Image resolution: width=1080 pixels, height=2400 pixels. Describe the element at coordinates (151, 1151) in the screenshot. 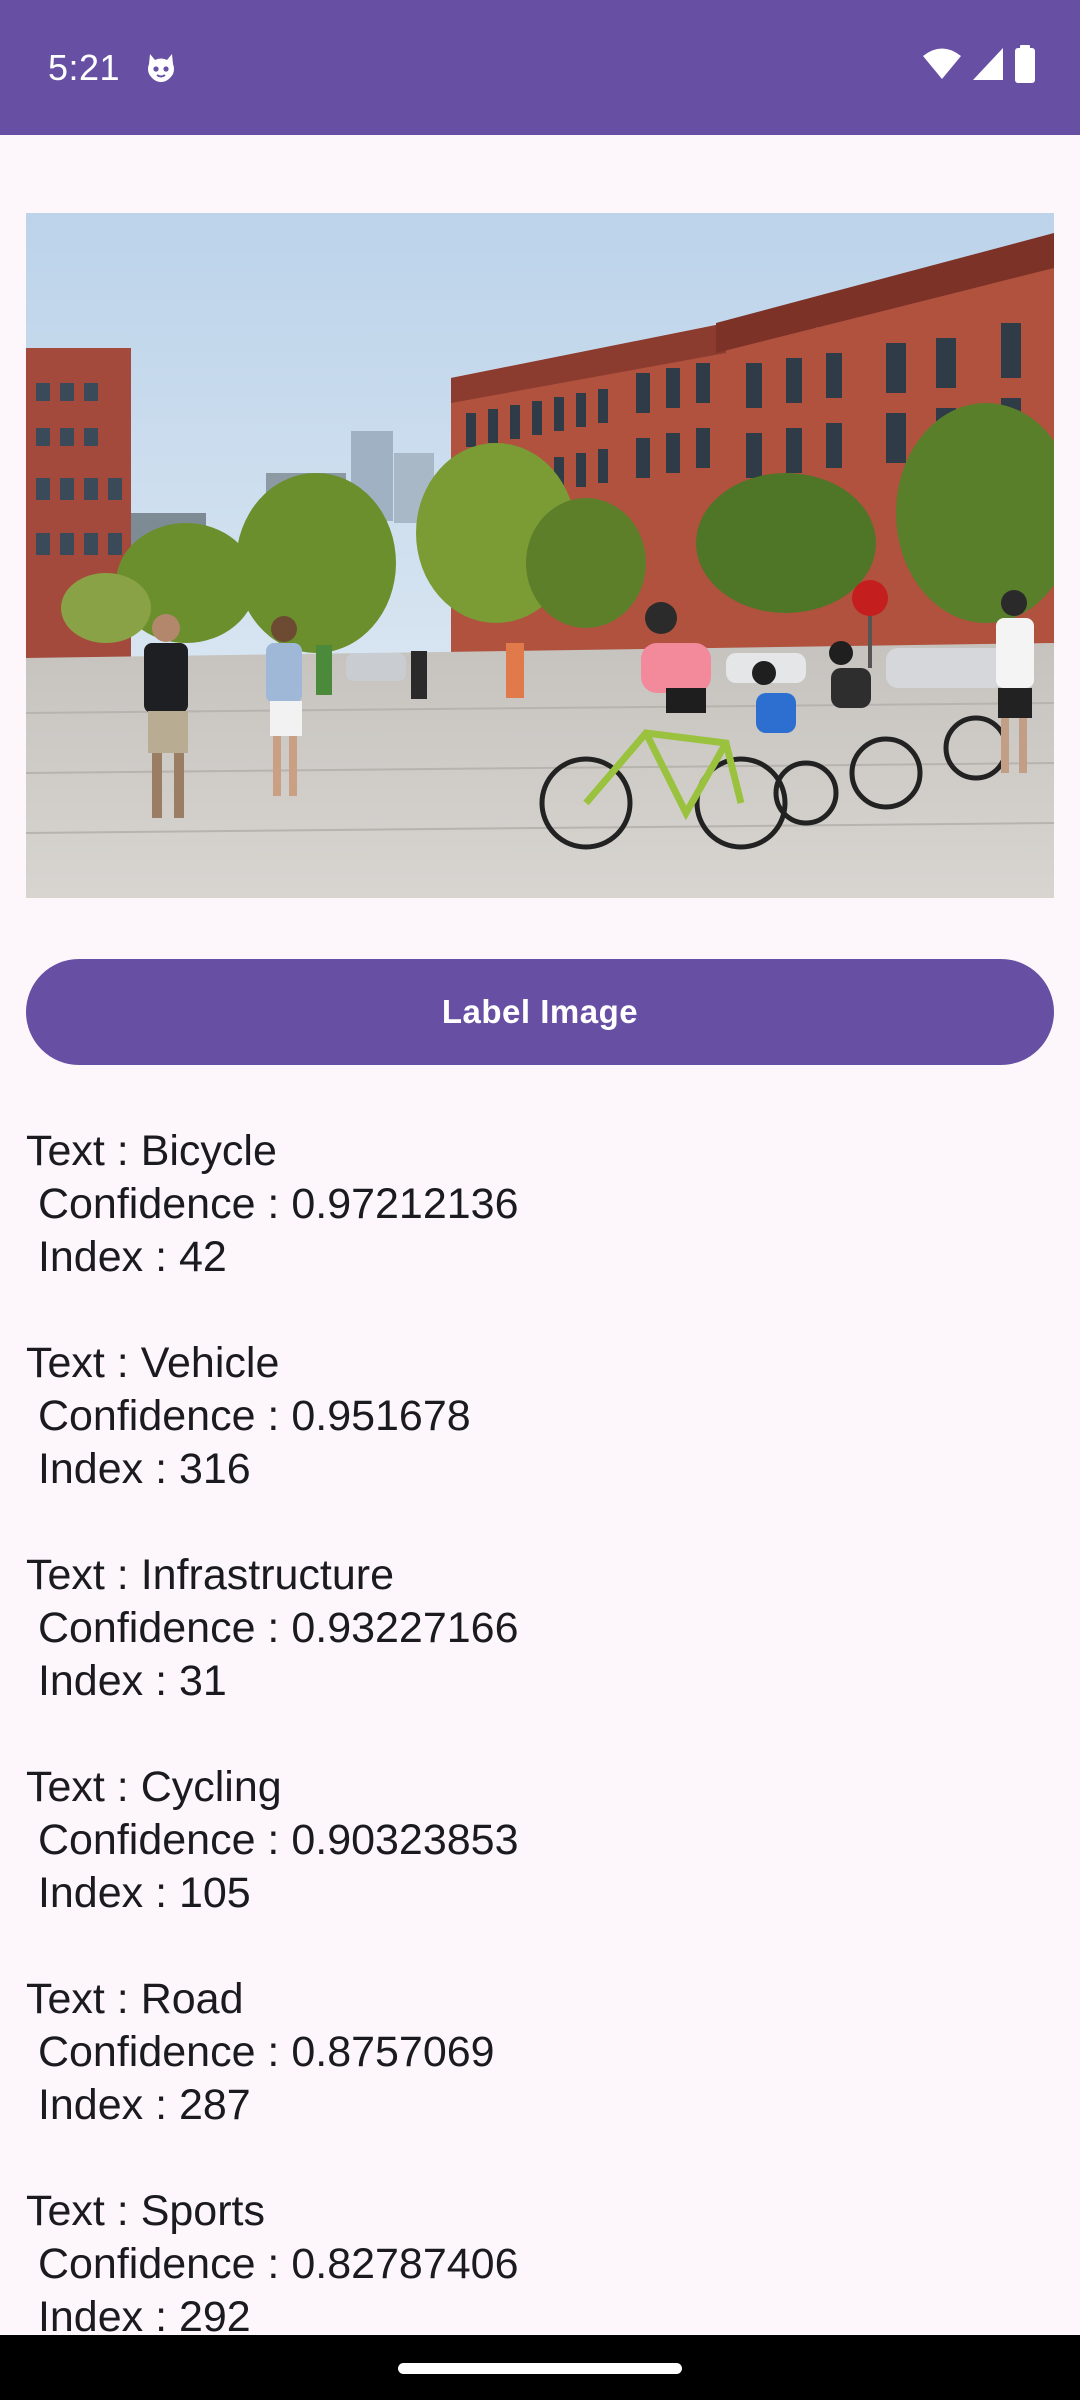

I see `result-text: Text : Bicycle` at that location.